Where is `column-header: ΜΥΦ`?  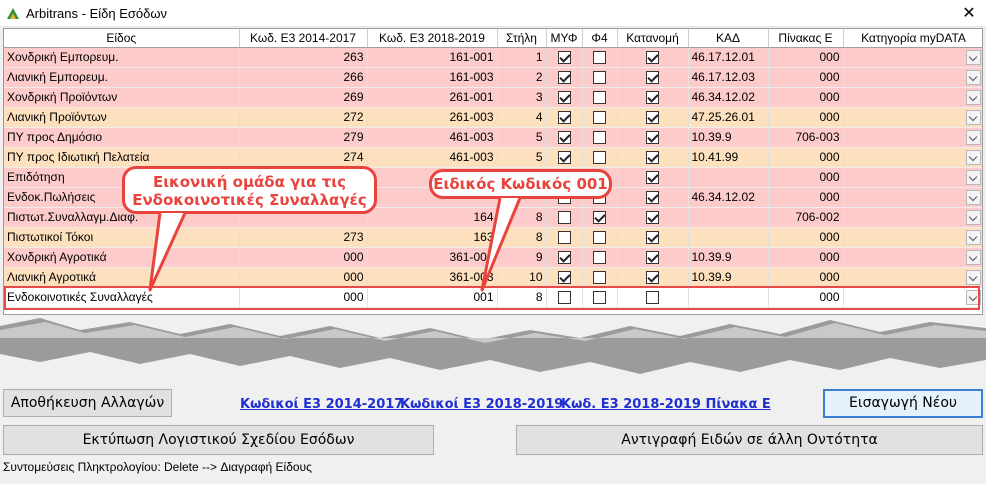
column-header: ΜΥΦ is located at coordinates (564, 38).